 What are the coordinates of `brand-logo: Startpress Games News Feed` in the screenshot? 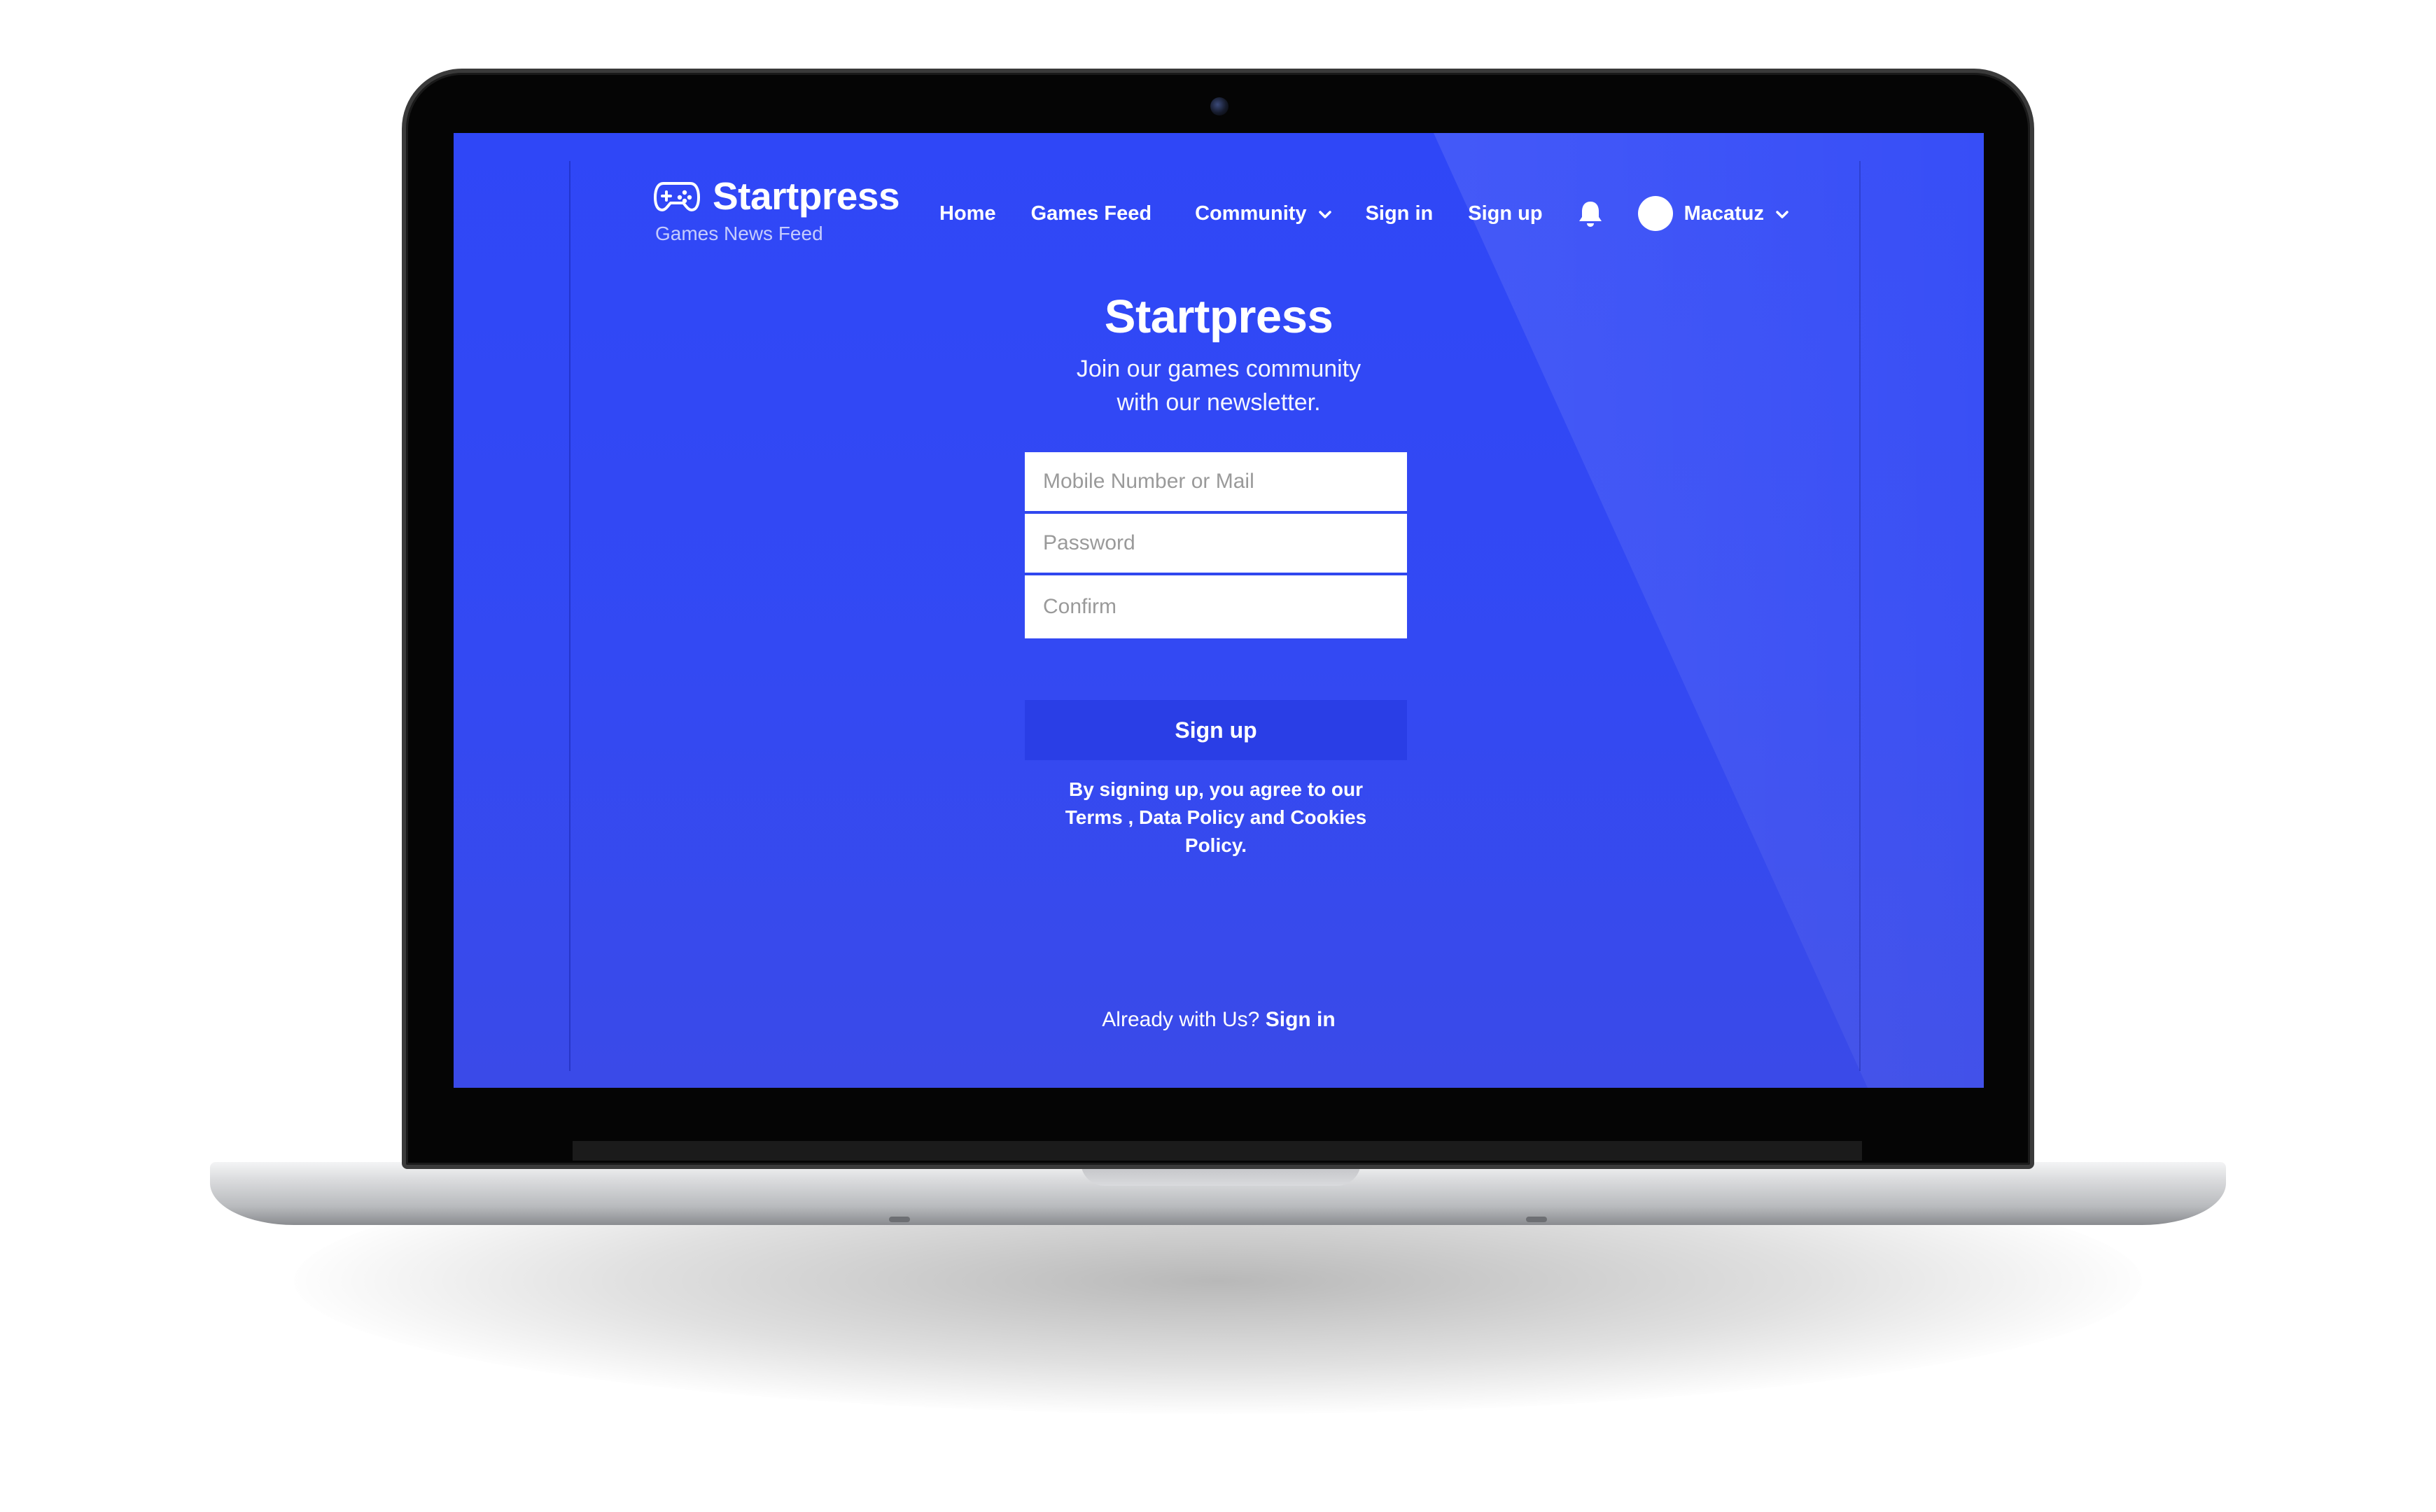 It's located at (777, 209).